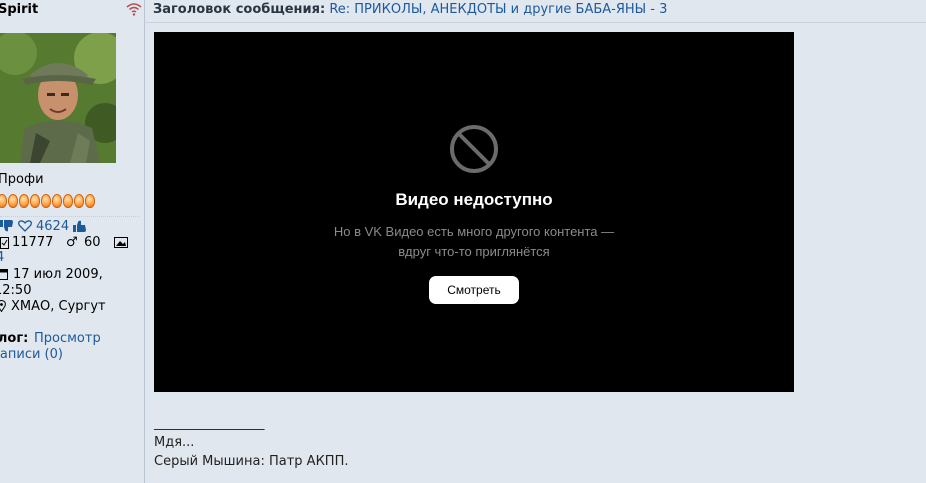 This screenshot has height=483, width=926. What do you see at coordinates (251, 461) in the screenshot?
I see `signature-line2: Серый Мышина: Патр АКПП.` at bounding box center [251, 461].